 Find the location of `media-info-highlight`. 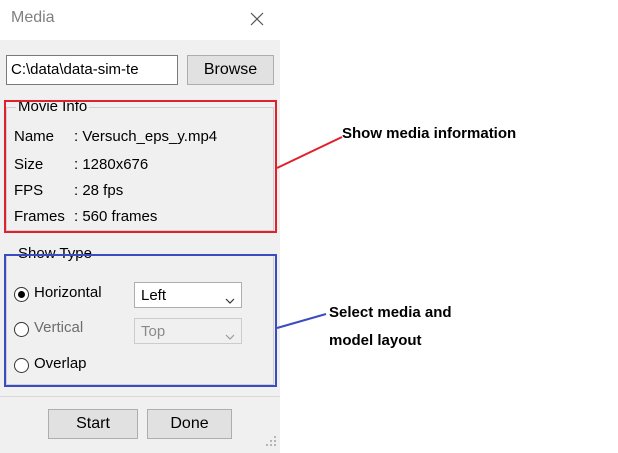

media-info-highlight is located at coordinates (140, 166).